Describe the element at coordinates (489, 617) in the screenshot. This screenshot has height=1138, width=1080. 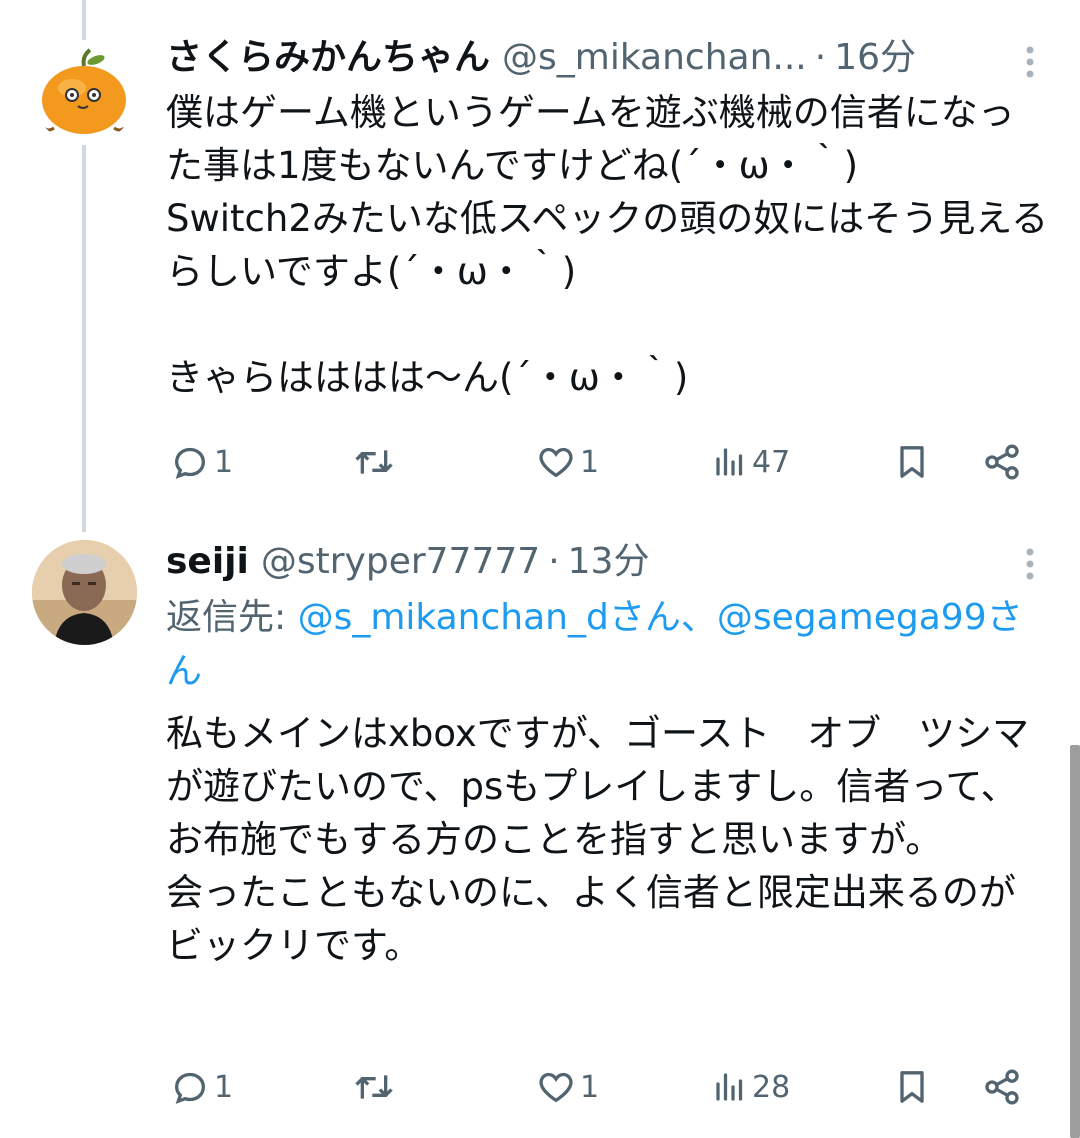
I see `reply-mention-link: @s_mikanchan_dさん` at that location.